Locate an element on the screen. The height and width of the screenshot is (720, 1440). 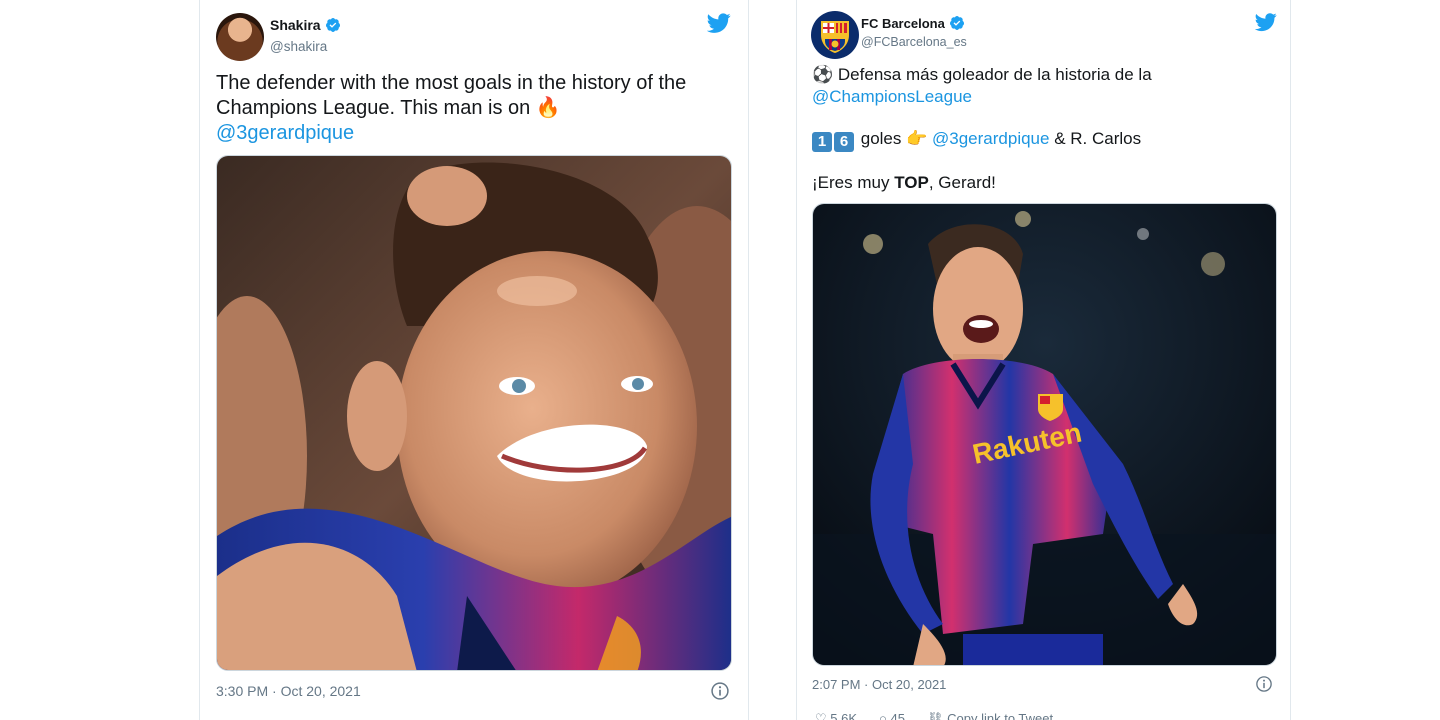
keycap-1-emoji-icon: 1 is located at coordinates (822, 142).